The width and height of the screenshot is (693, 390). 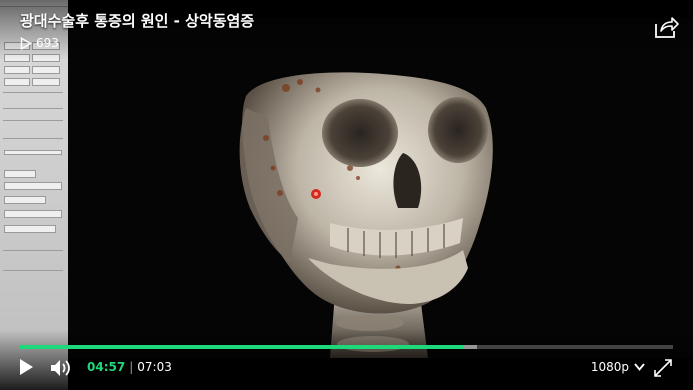 I want to click on fullscreen-icon, so click(x=663, y=368).